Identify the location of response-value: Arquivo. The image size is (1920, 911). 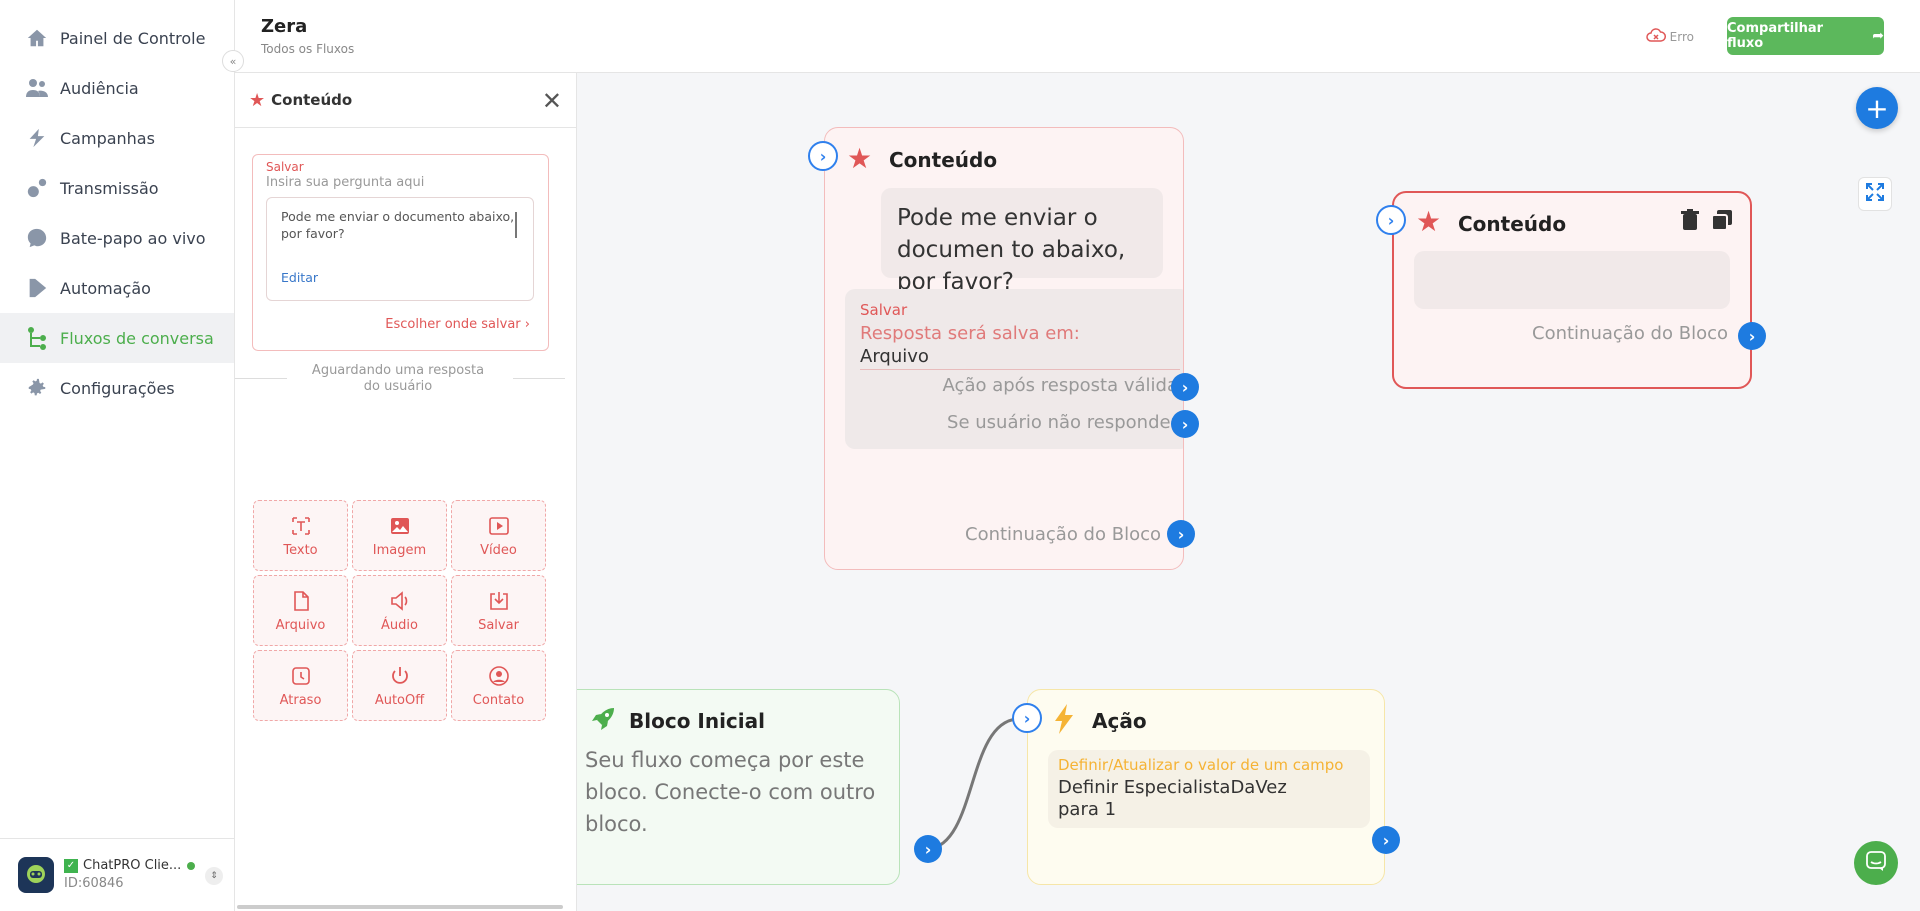
(1020, 358).